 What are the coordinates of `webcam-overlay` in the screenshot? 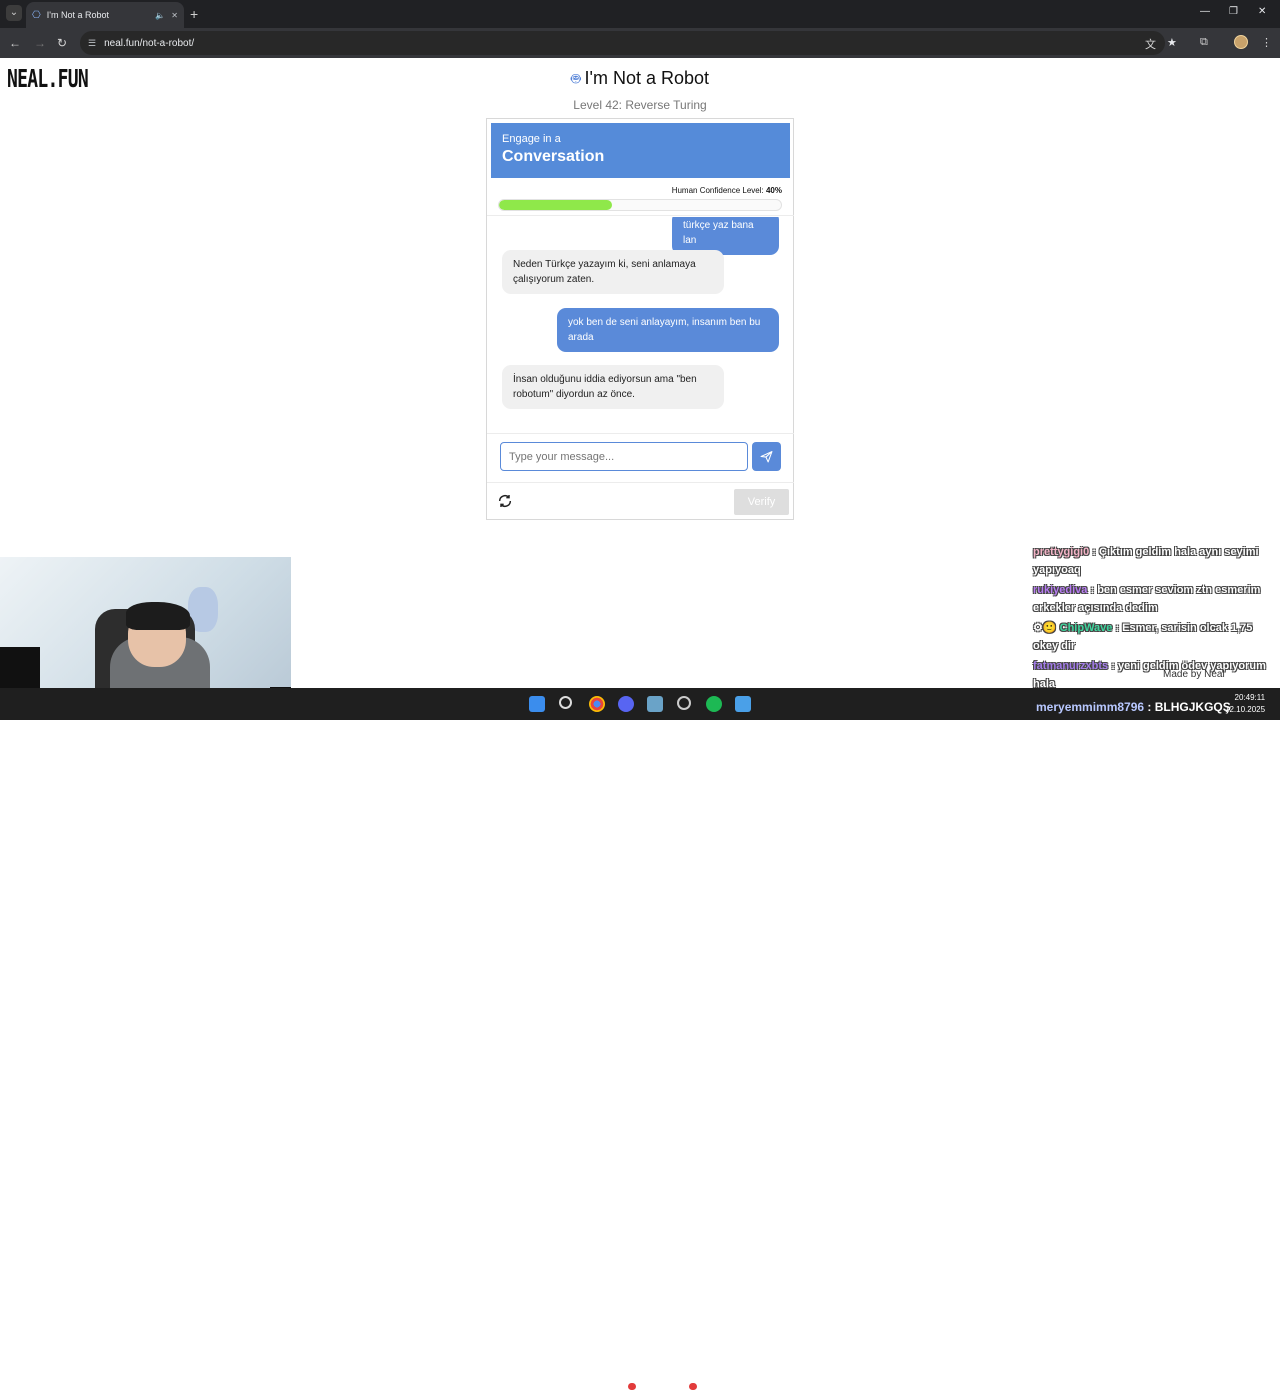 It's located at (145, 627).